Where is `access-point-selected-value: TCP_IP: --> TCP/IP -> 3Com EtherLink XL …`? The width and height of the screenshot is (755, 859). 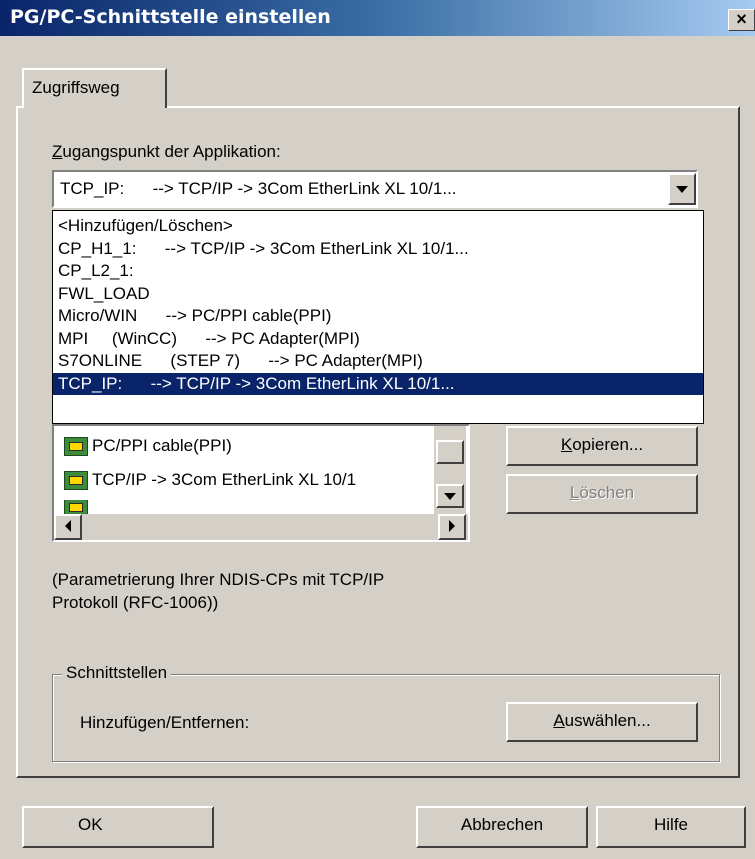 access-point-selected-value: TCP_IP: --> TCP/IP -> 3Com EtherLink XL … is located at coordinates (258, 188).